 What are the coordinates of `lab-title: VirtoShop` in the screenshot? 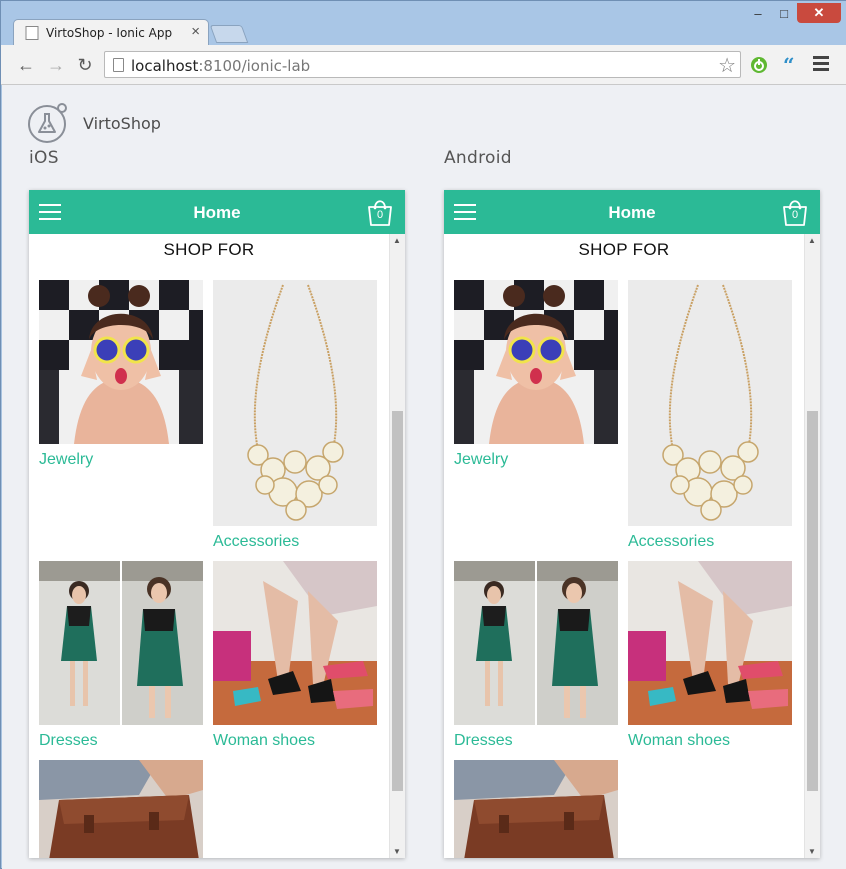 It's located at (122, 123).